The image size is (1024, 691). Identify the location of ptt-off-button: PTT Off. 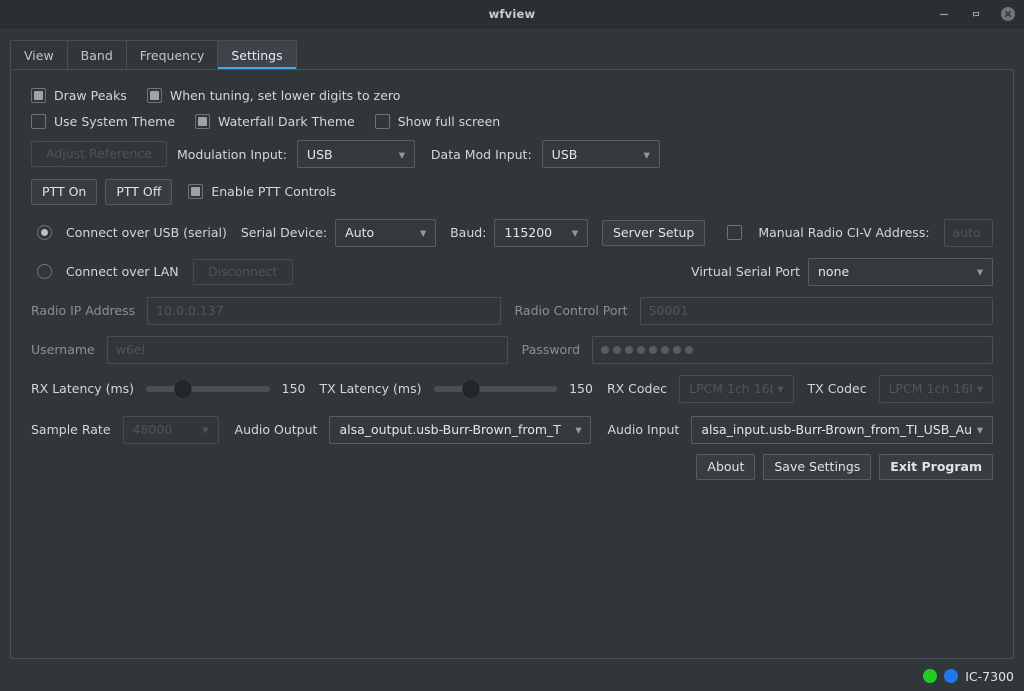
(139, 192).